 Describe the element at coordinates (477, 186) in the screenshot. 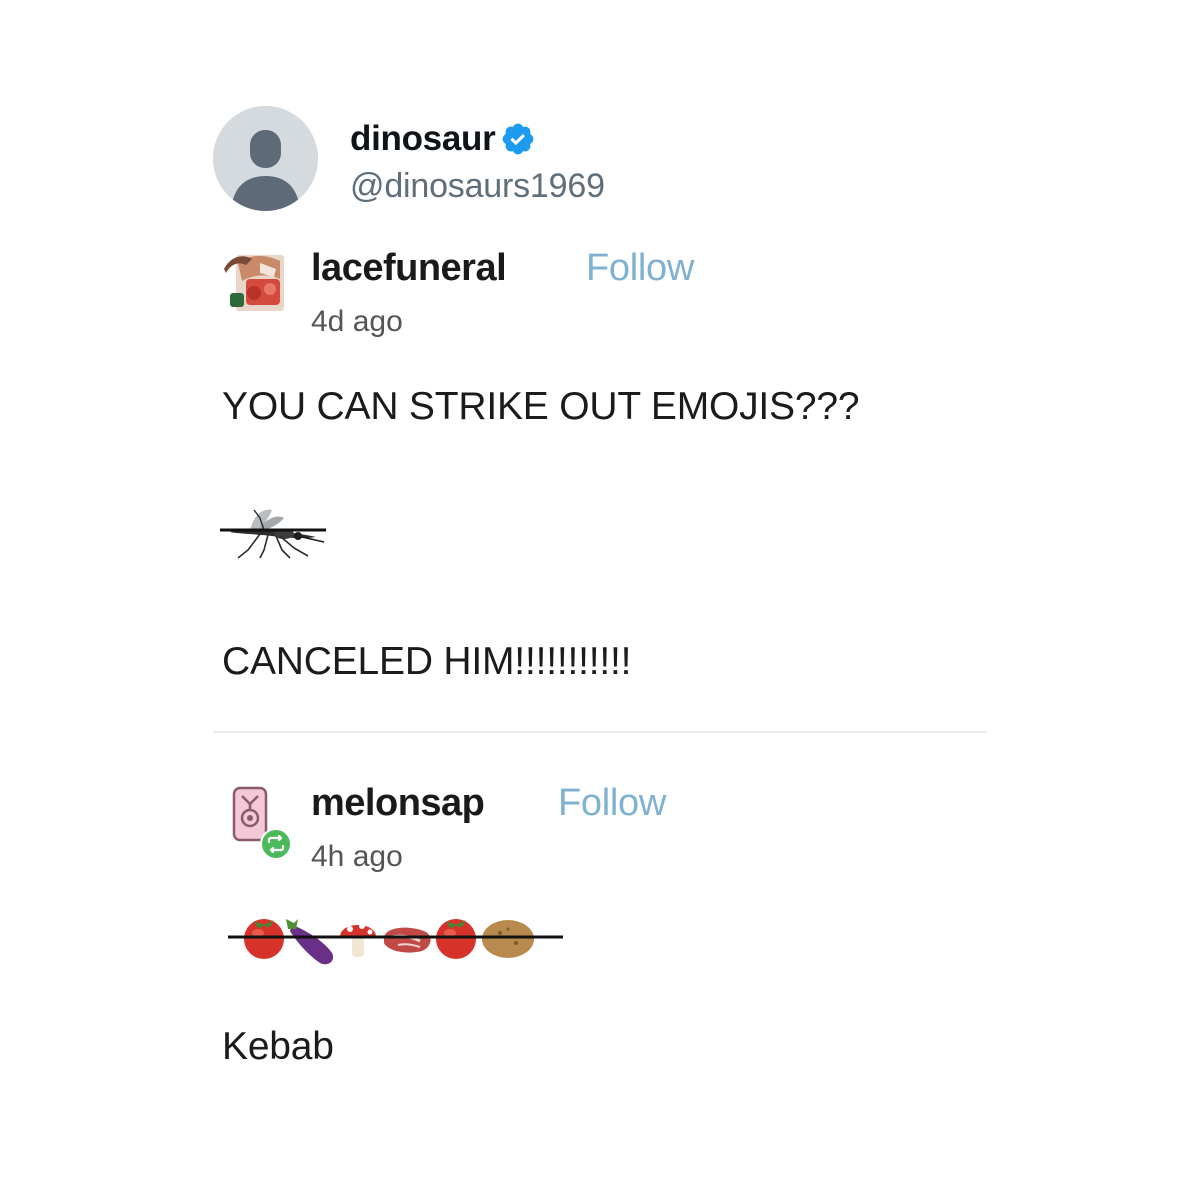

I see `account-handle: @dinosaurs1969` at that location.